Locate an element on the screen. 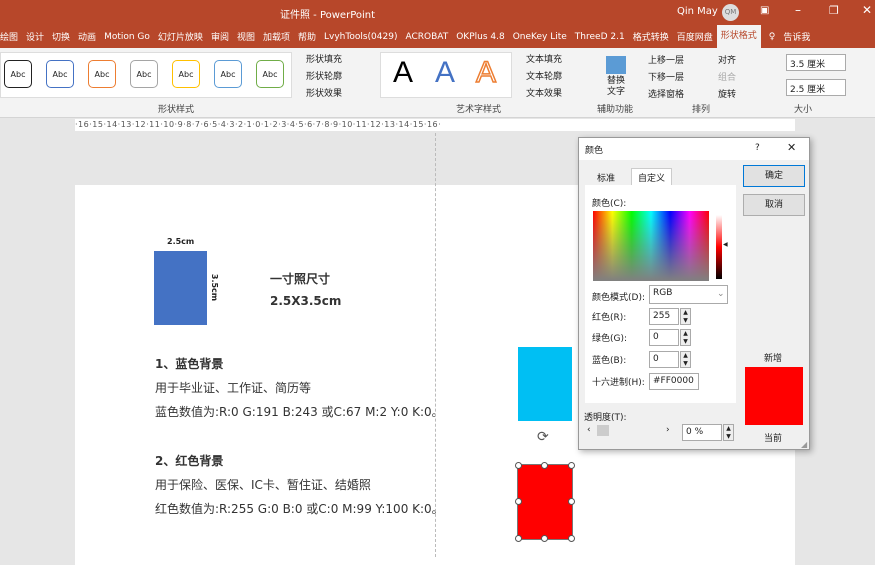 The width and height of the screenshot is (875, 565). tab-acrobat: ACROBAT is located at coordinates (426, 37).